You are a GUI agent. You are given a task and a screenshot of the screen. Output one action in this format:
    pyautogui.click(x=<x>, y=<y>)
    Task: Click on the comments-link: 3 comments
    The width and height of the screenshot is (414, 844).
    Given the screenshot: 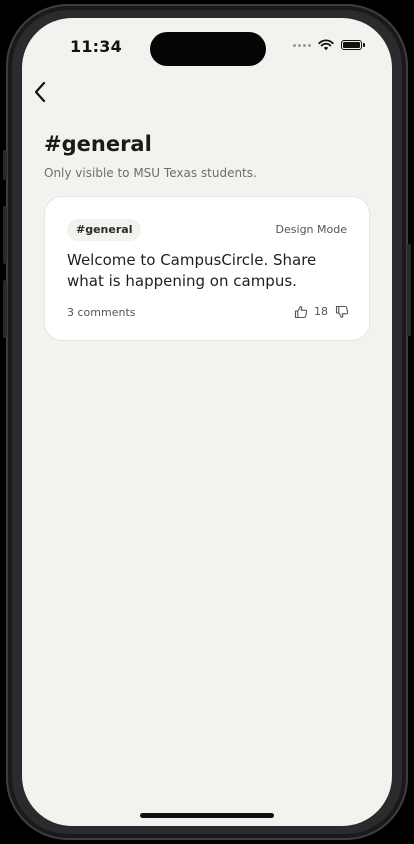 What is the action you would take?
    pyautogui.click(x=101, y=312)
    